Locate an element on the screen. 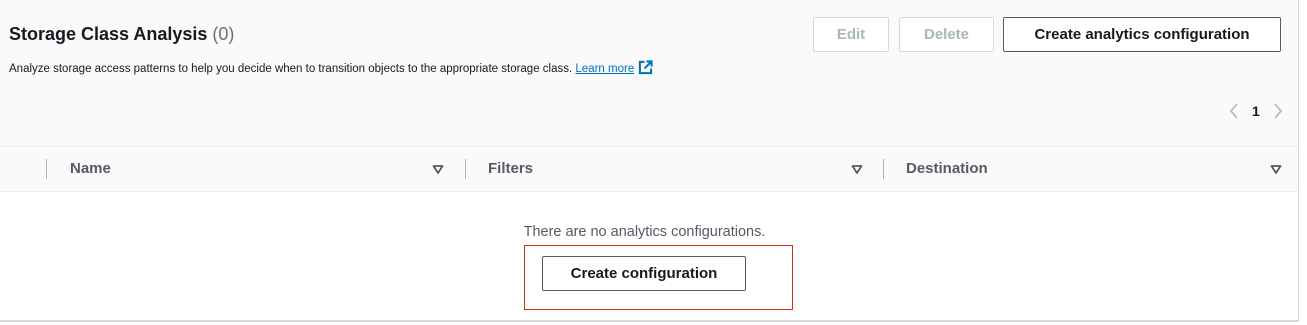 The height and width of the screenshot is (325, 1307). title-count: (0) is located at coordinates (223, 34).